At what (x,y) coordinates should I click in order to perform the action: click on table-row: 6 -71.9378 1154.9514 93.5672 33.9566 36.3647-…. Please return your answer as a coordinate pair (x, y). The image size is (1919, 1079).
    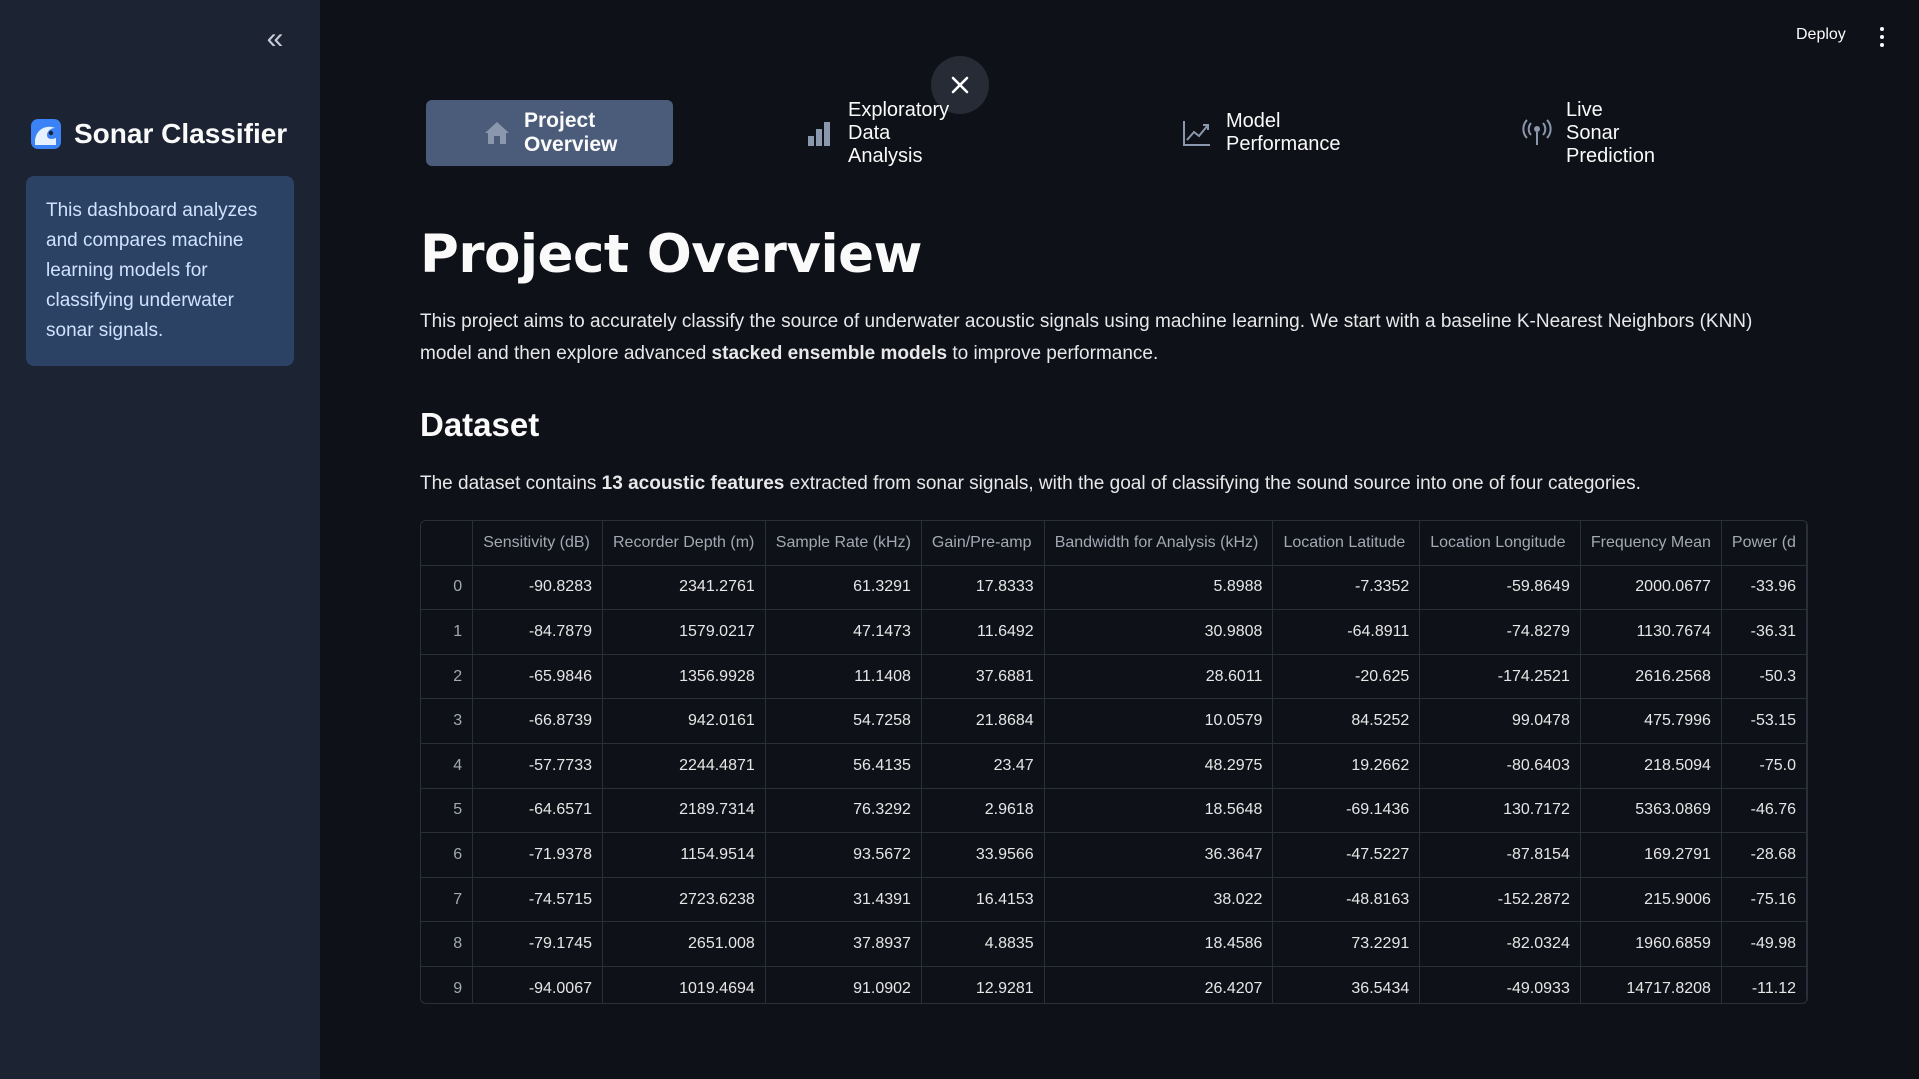
    Looking at the image, I should click on (1114, 855).